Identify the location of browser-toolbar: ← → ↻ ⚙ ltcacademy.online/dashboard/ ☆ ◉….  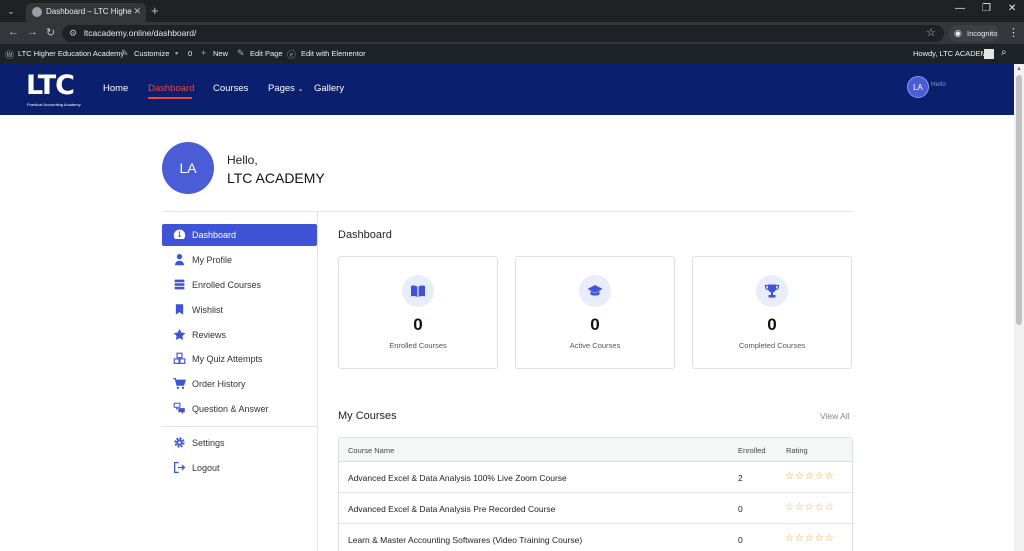
(512, 33).